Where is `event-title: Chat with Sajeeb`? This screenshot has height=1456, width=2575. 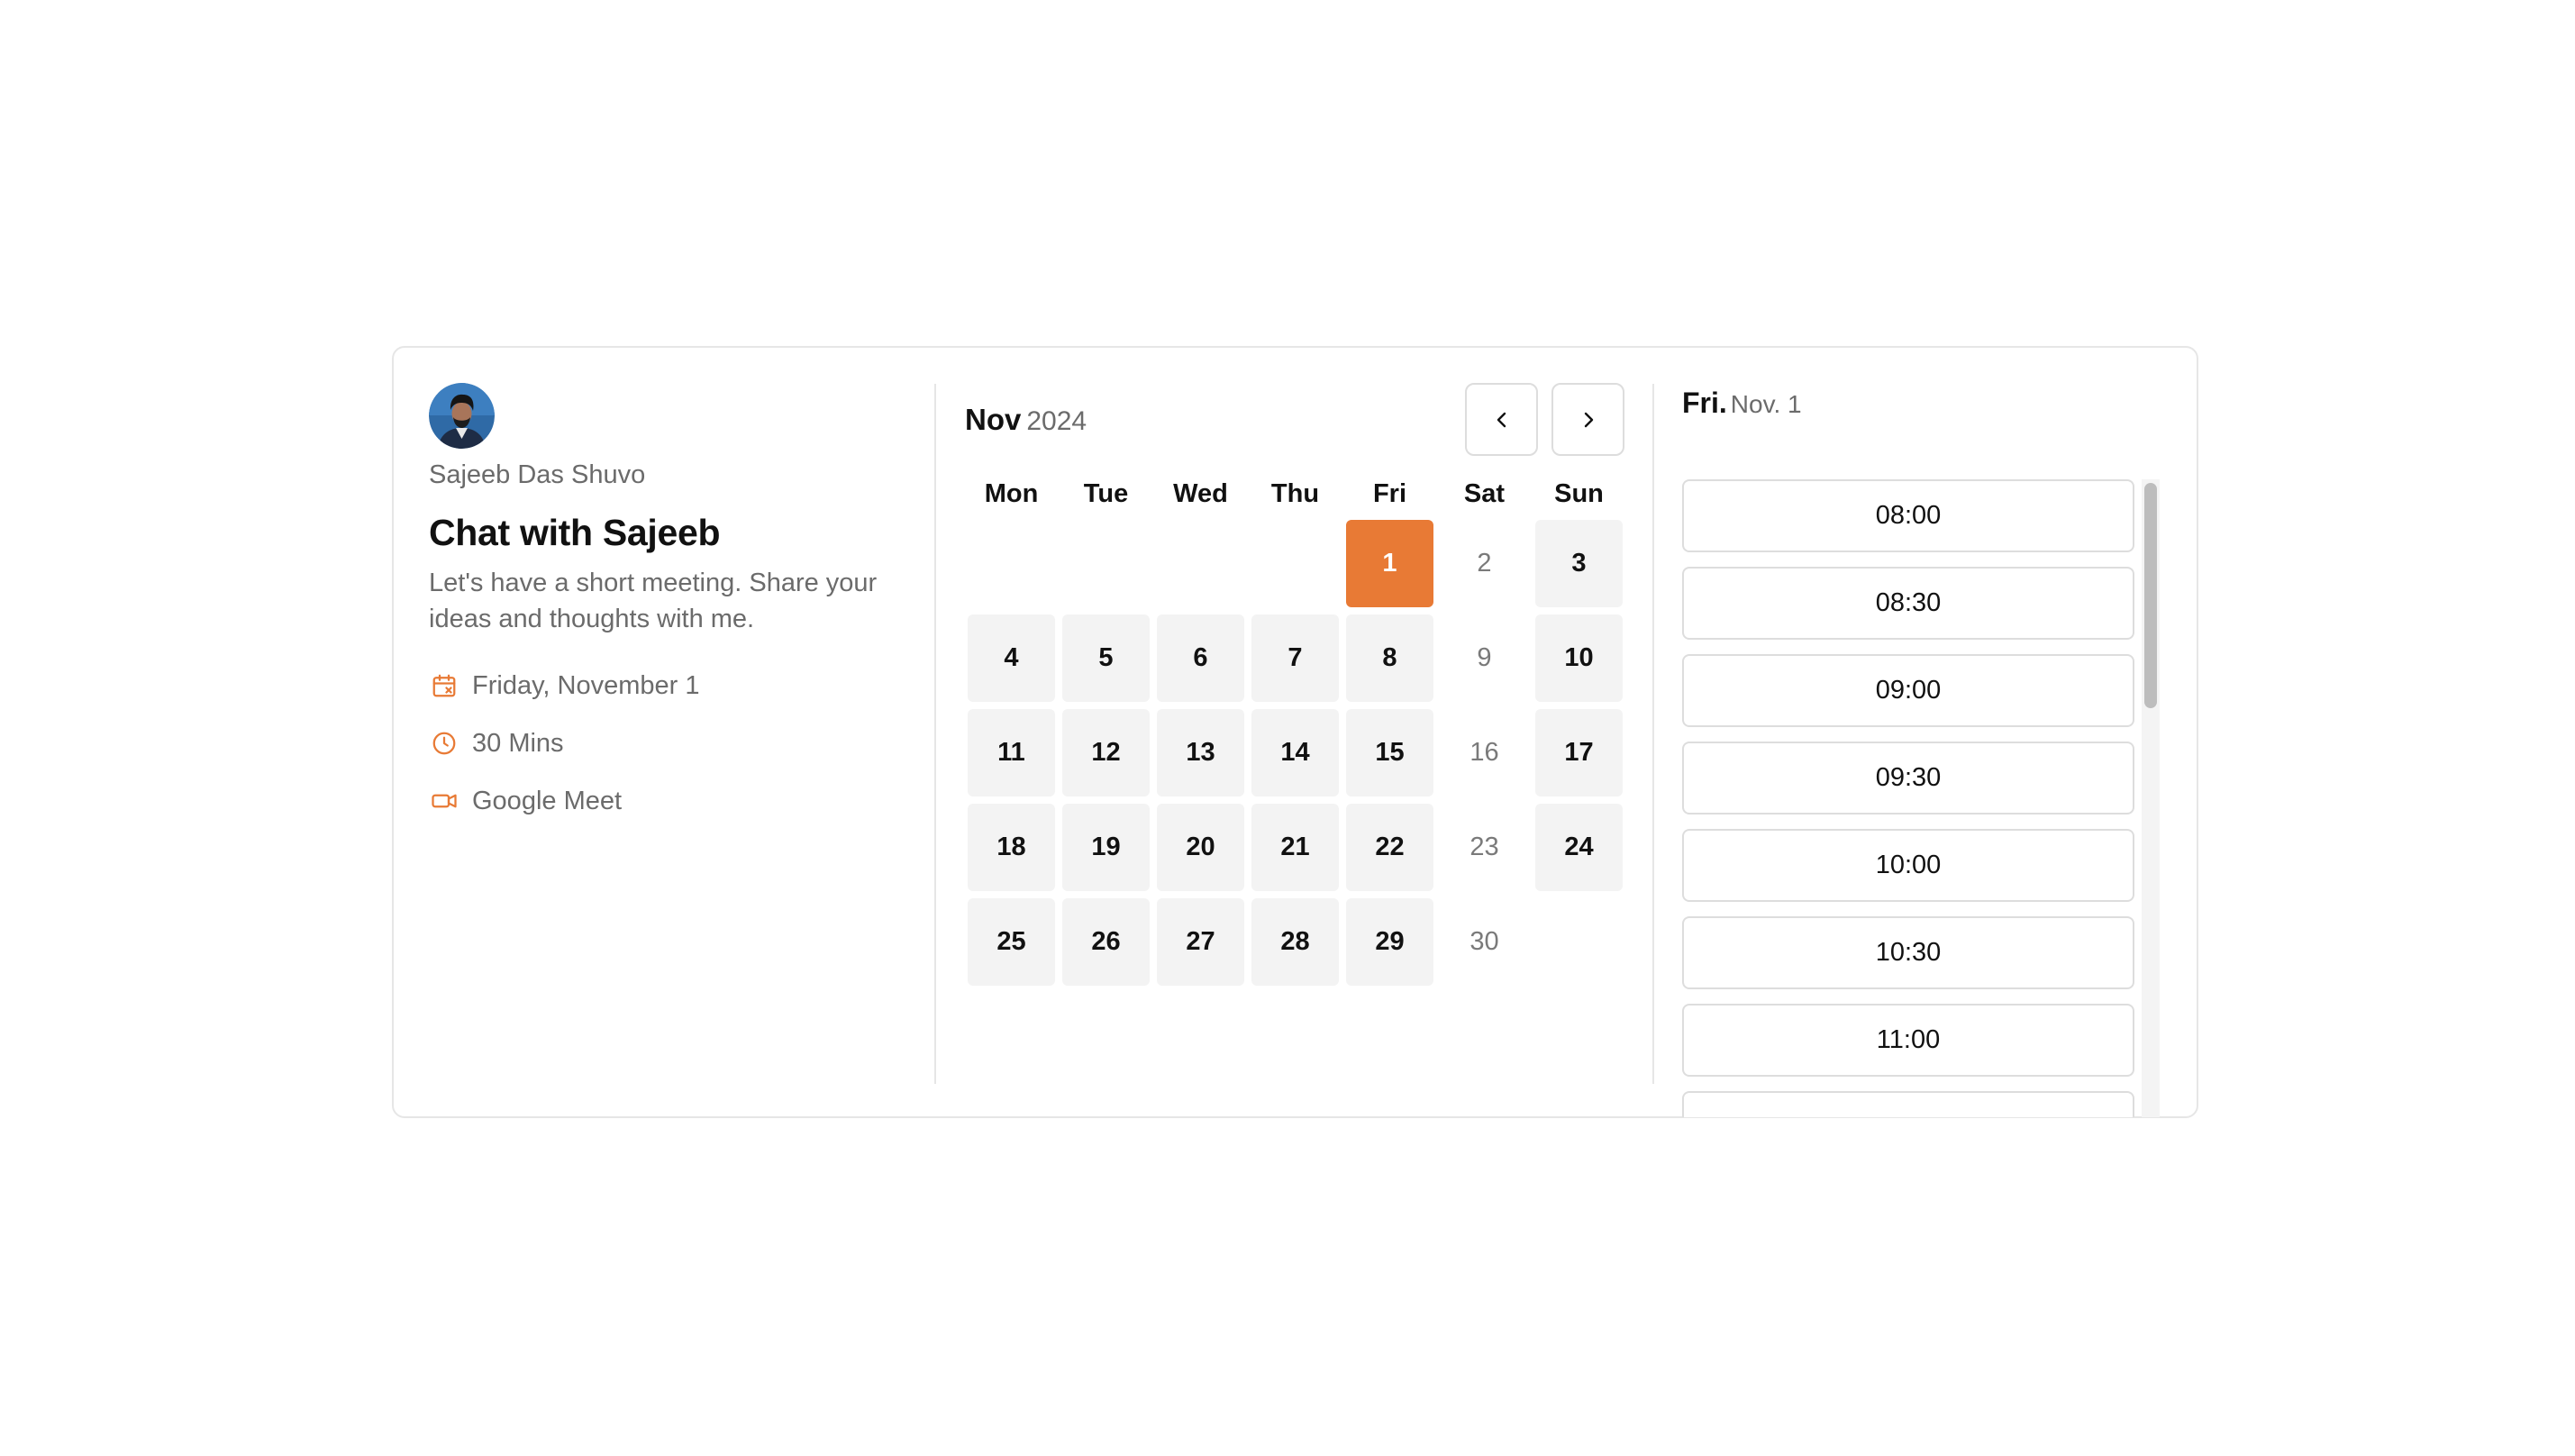
event-title: Chat with Sajeeb is located at coordinates (575, 532).